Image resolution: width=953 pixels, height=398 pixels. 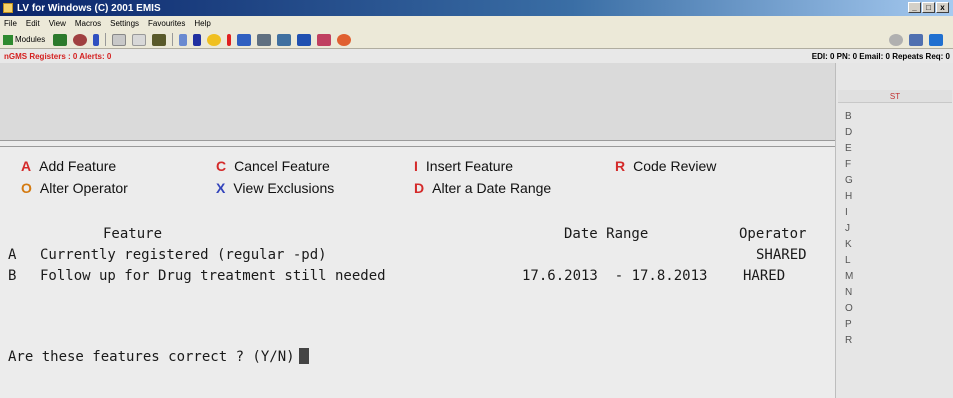 I want to click on side-letter-j: J, so click(x=847, y=228).